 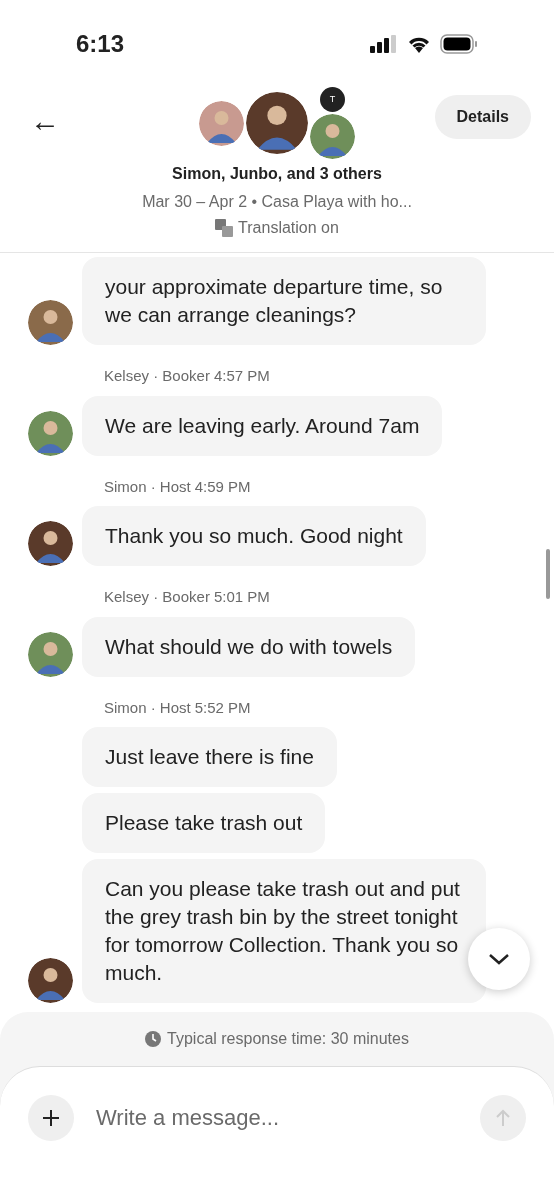 I want to click on message-bubble: Just leave there is fine, so click(x=209, y=757).